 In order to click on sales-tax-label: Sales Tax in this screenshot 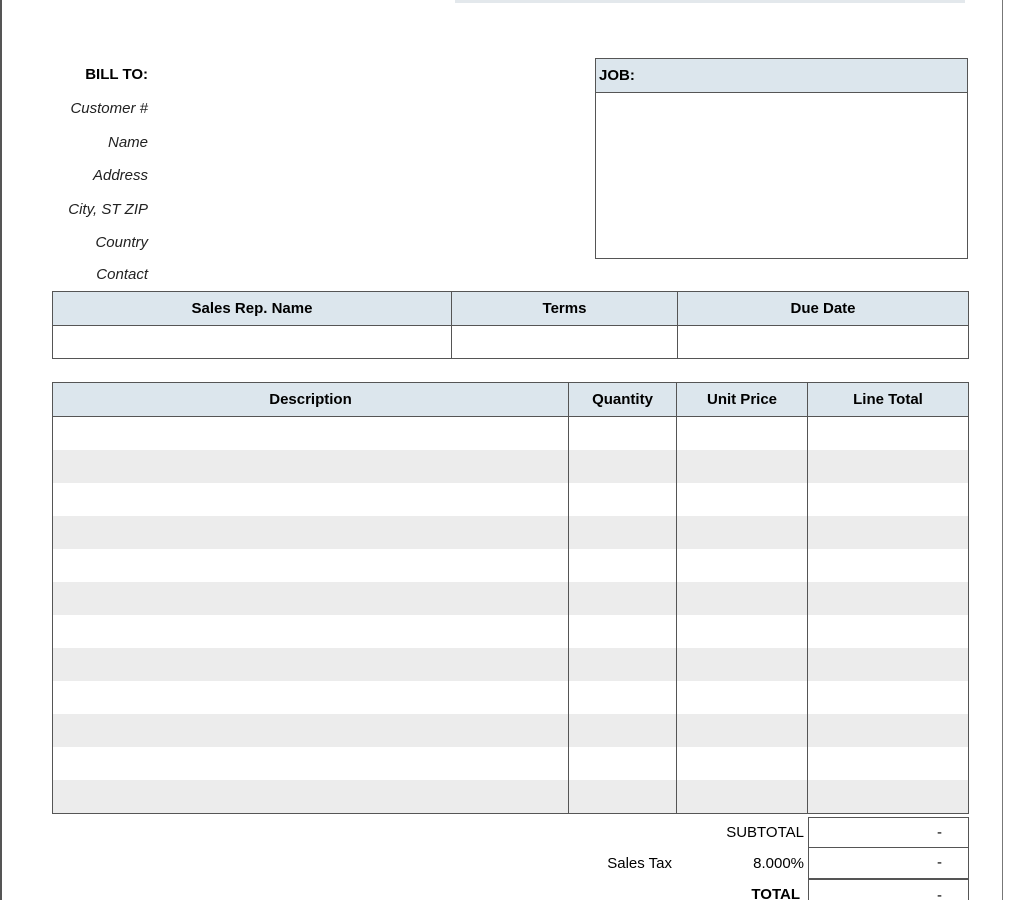, I will do `click(639, 863)`.